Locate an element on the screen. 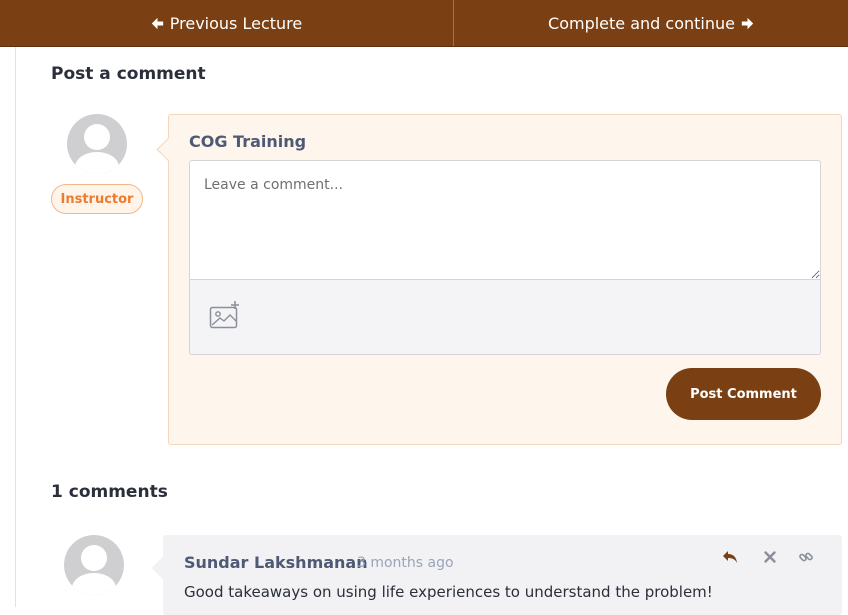 This screenshot has height=615, width=848. lecture-navigation: Previous Lecture Complete and continue is located at coordinates (424, 23).